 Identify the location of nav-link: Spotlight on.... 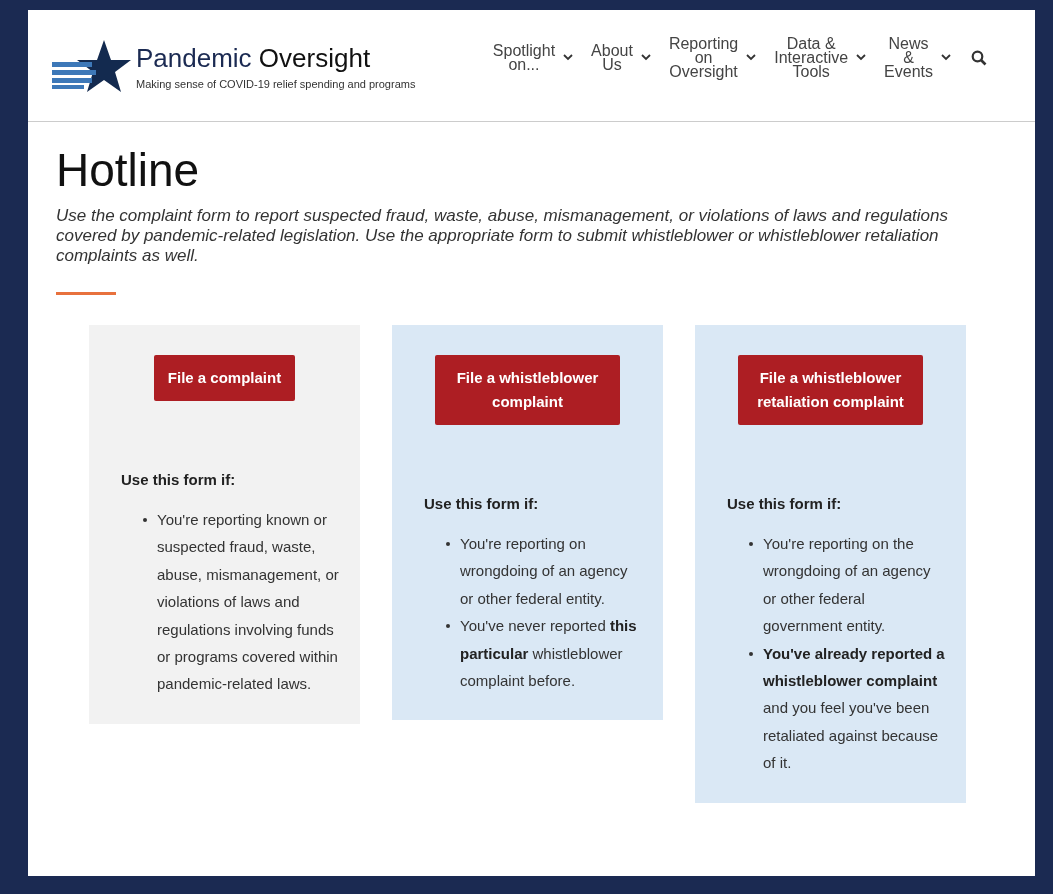
(524, 57).